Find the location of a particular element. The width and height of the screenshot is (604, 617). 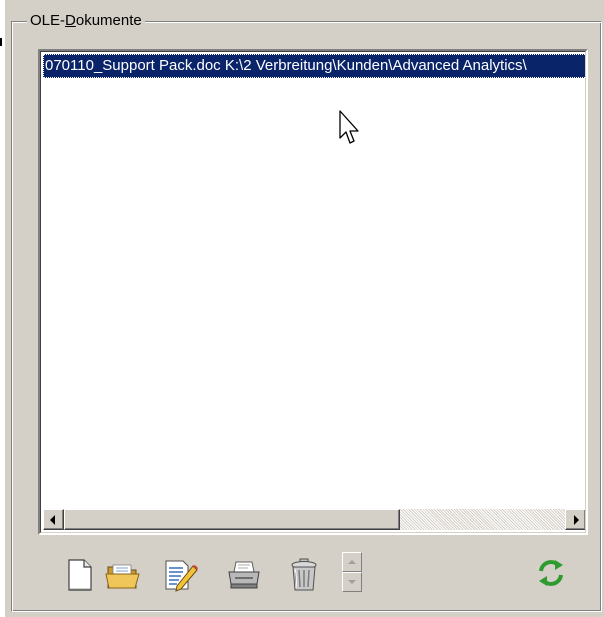

up-arrow-icon is located at coordinates (352, 562).